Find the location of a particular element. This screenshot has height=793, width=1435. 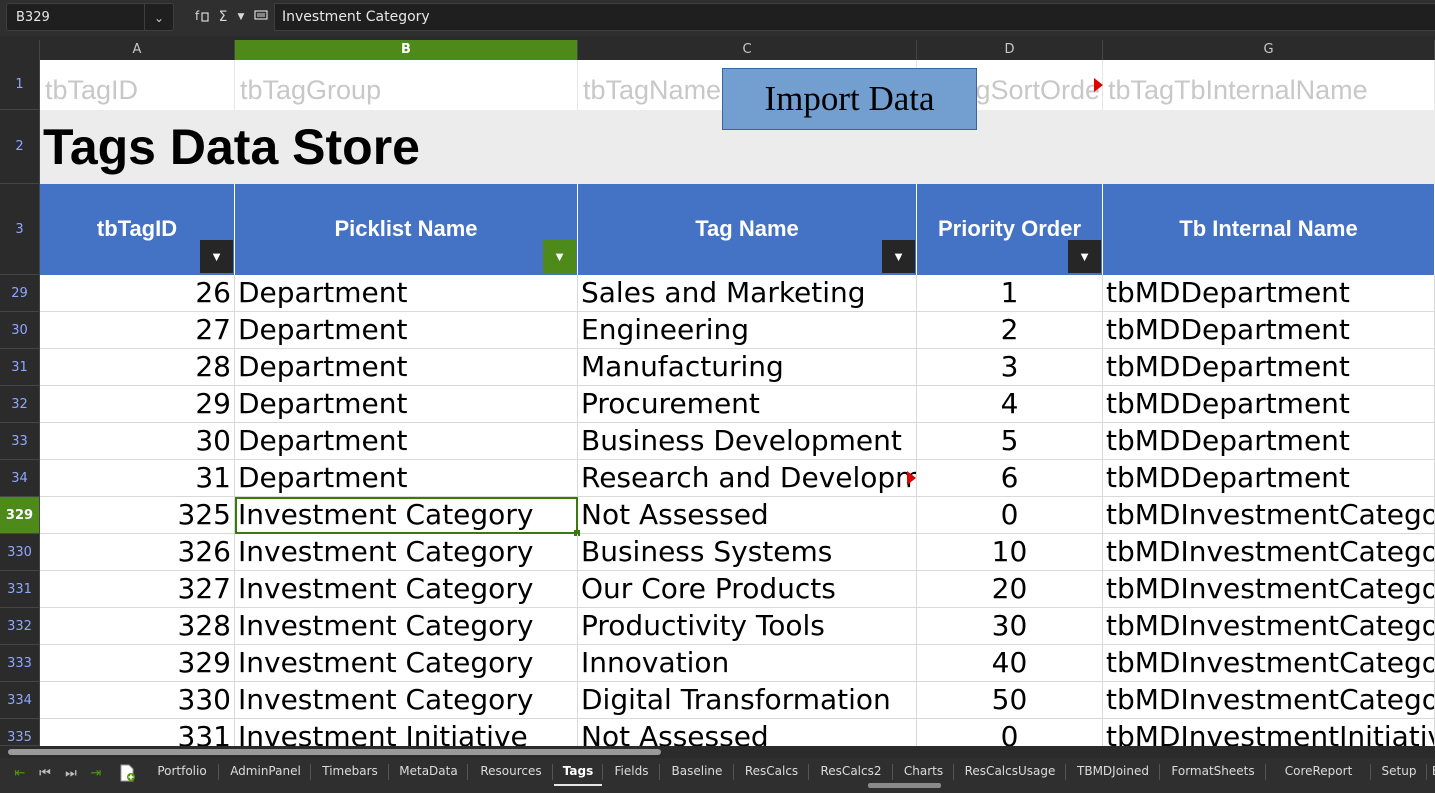

sheet-tab-b: B is located at coordinates (1430, 771).